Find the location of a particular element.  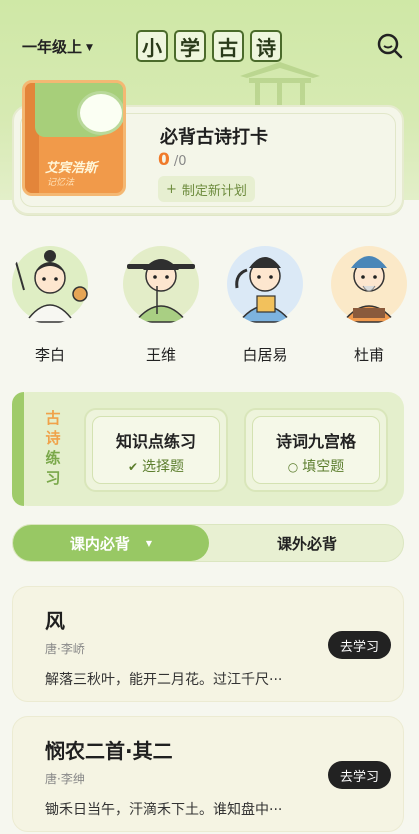

poem-author: 唐·李峤 is located at coordinates (65, 649).